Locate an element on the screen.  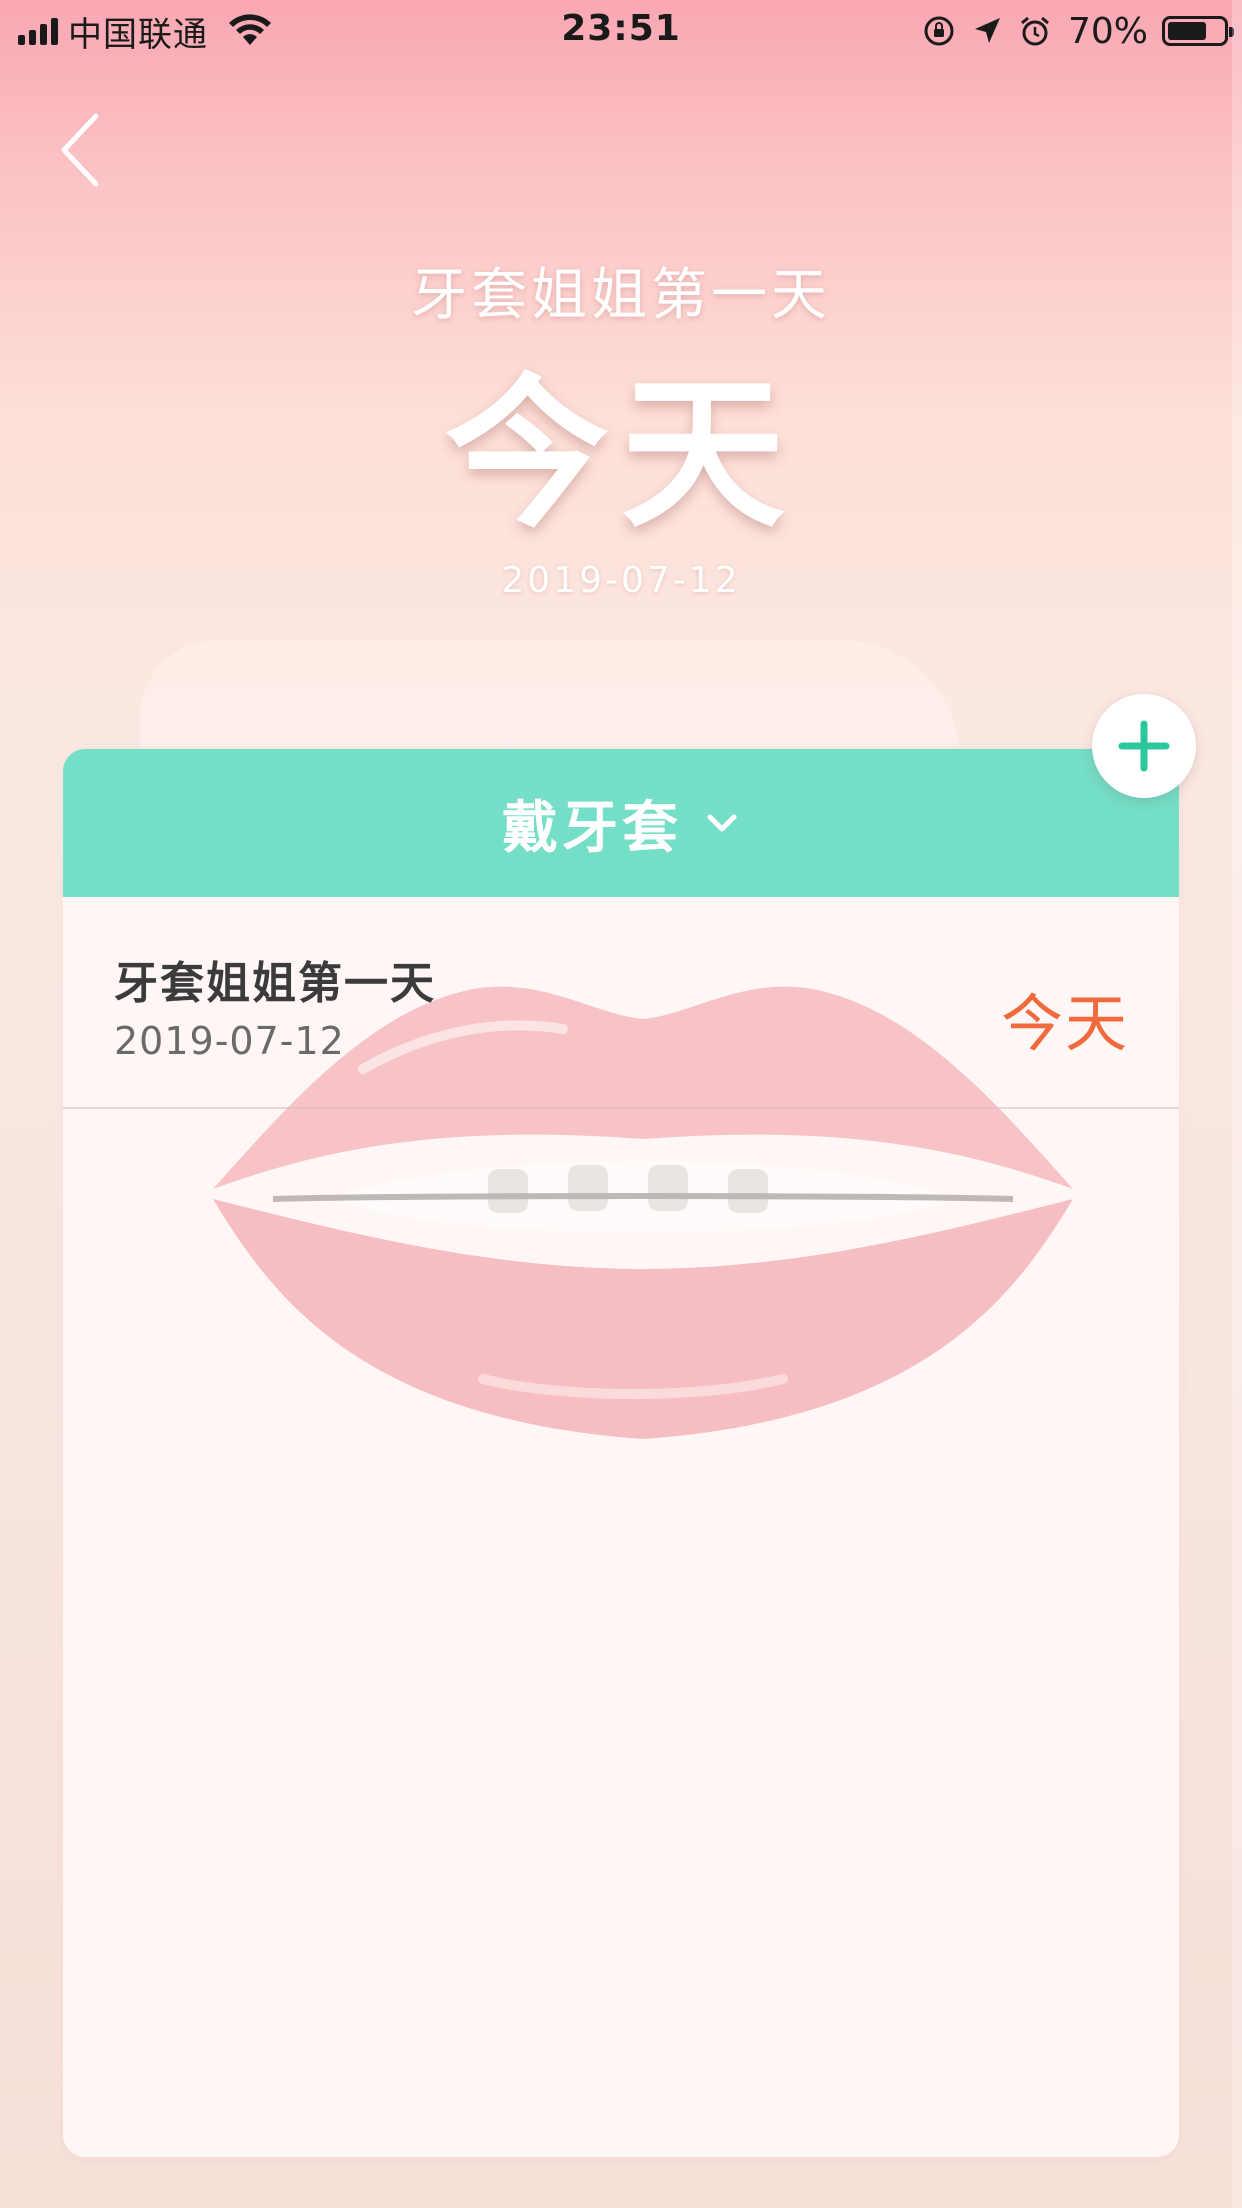
add-button is located at coordinates (1144, 746).